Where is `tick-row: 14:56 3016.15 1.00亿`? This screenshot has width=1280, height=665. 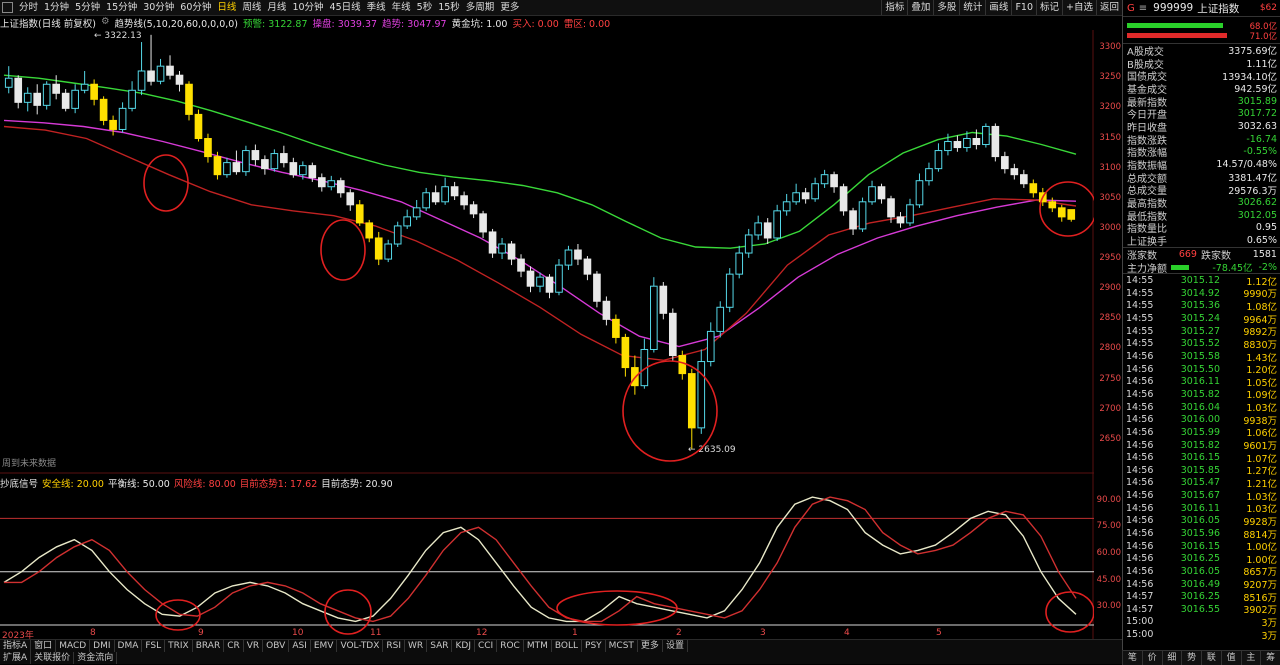 tick-row: 14:56 3016.15 1.00亿 is located at coordinates (1201, 547).